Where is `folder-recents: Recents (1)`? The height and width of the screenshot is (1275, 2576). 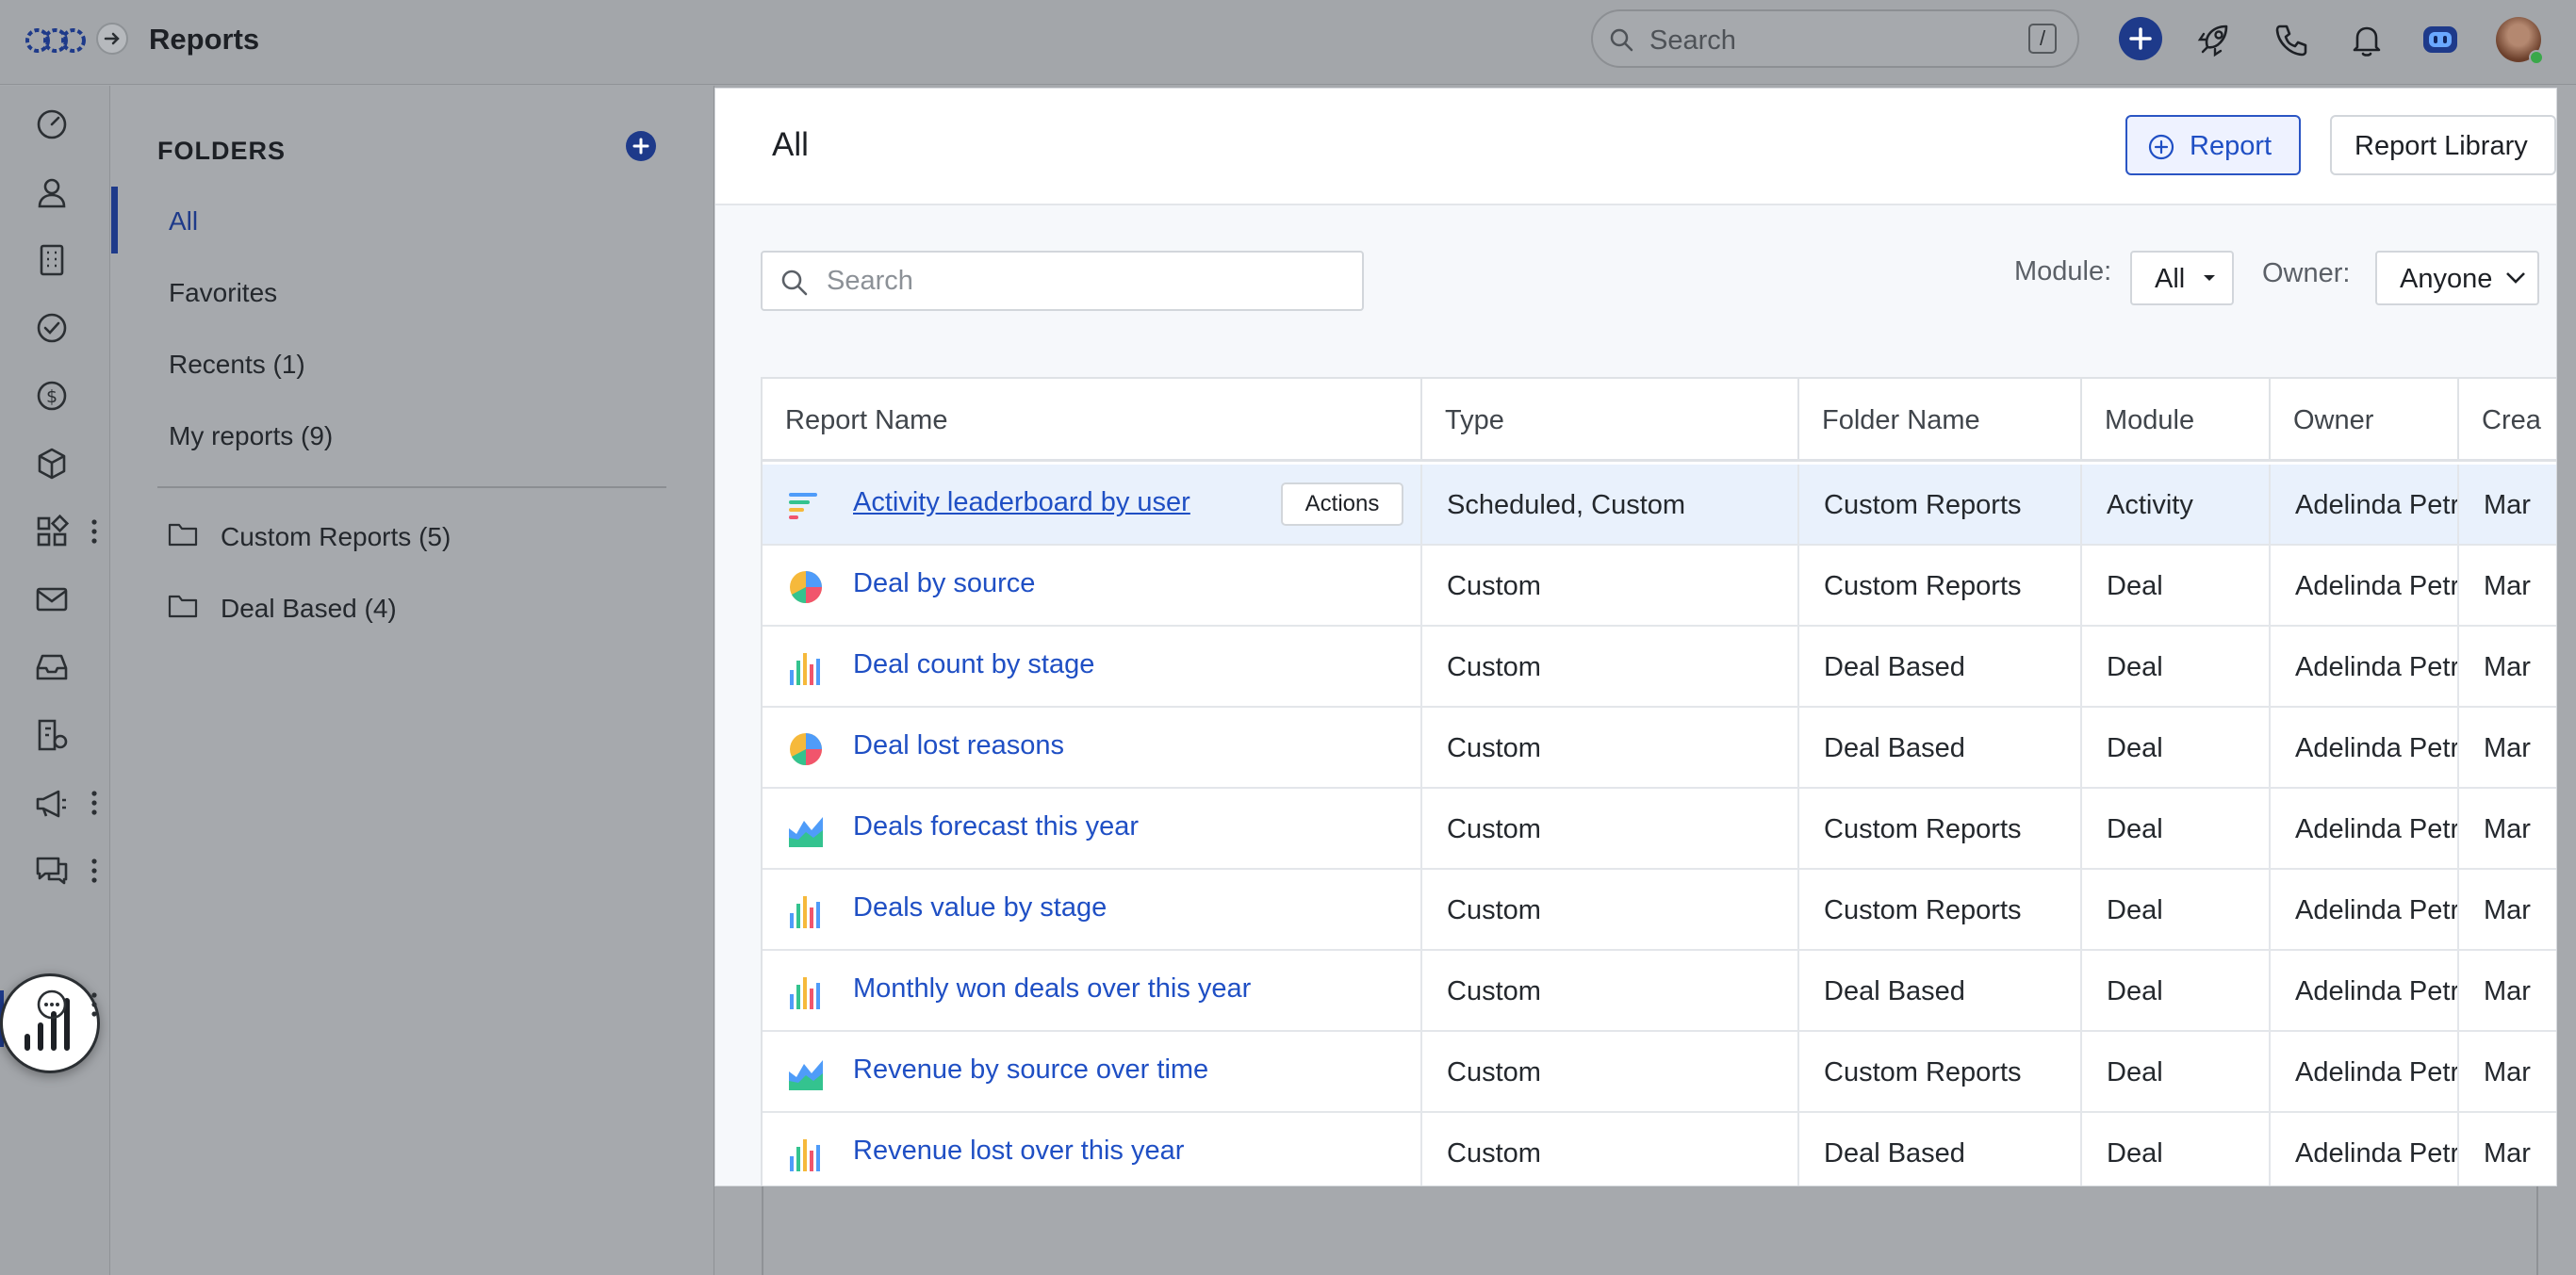
folder-recents: Recents (1) is located at coordinates (237, 365).